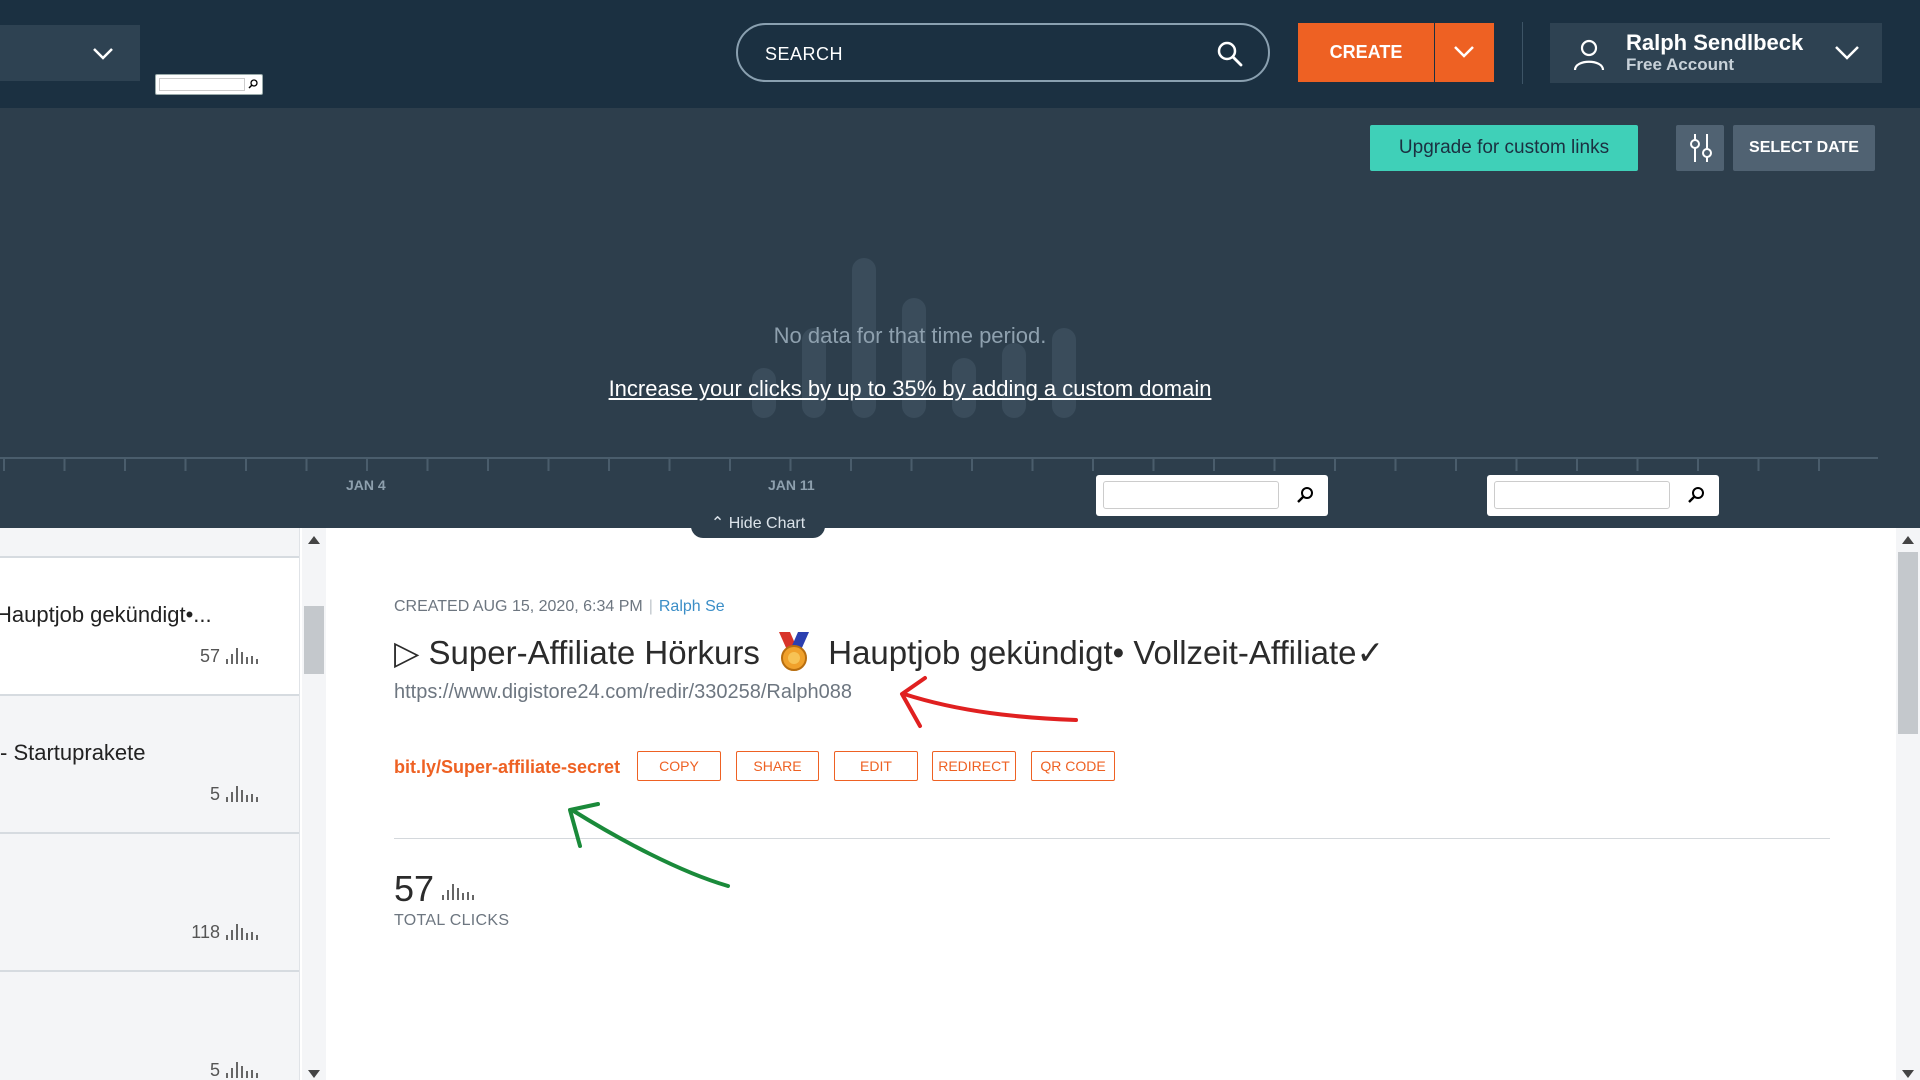  I want to click on list-item-clicks: 57, so click(209, 656).